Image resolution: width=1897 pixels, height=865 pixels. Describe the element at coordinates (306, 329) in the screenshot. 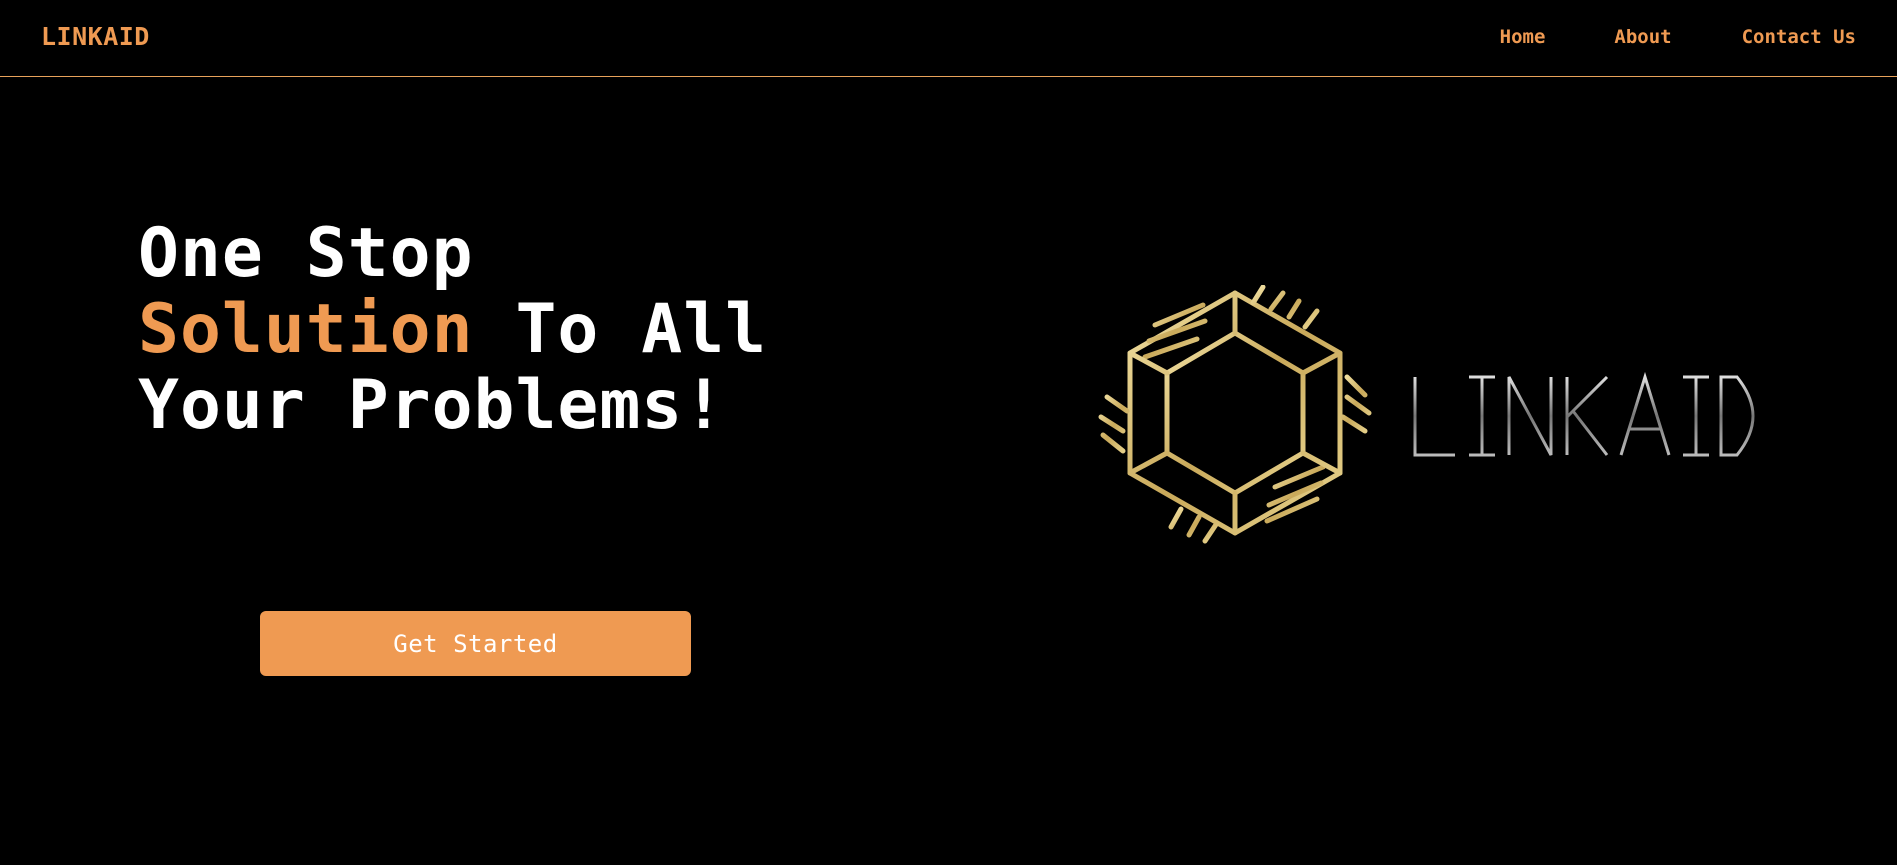

I see `hero-accent-word: Solution` at that location.